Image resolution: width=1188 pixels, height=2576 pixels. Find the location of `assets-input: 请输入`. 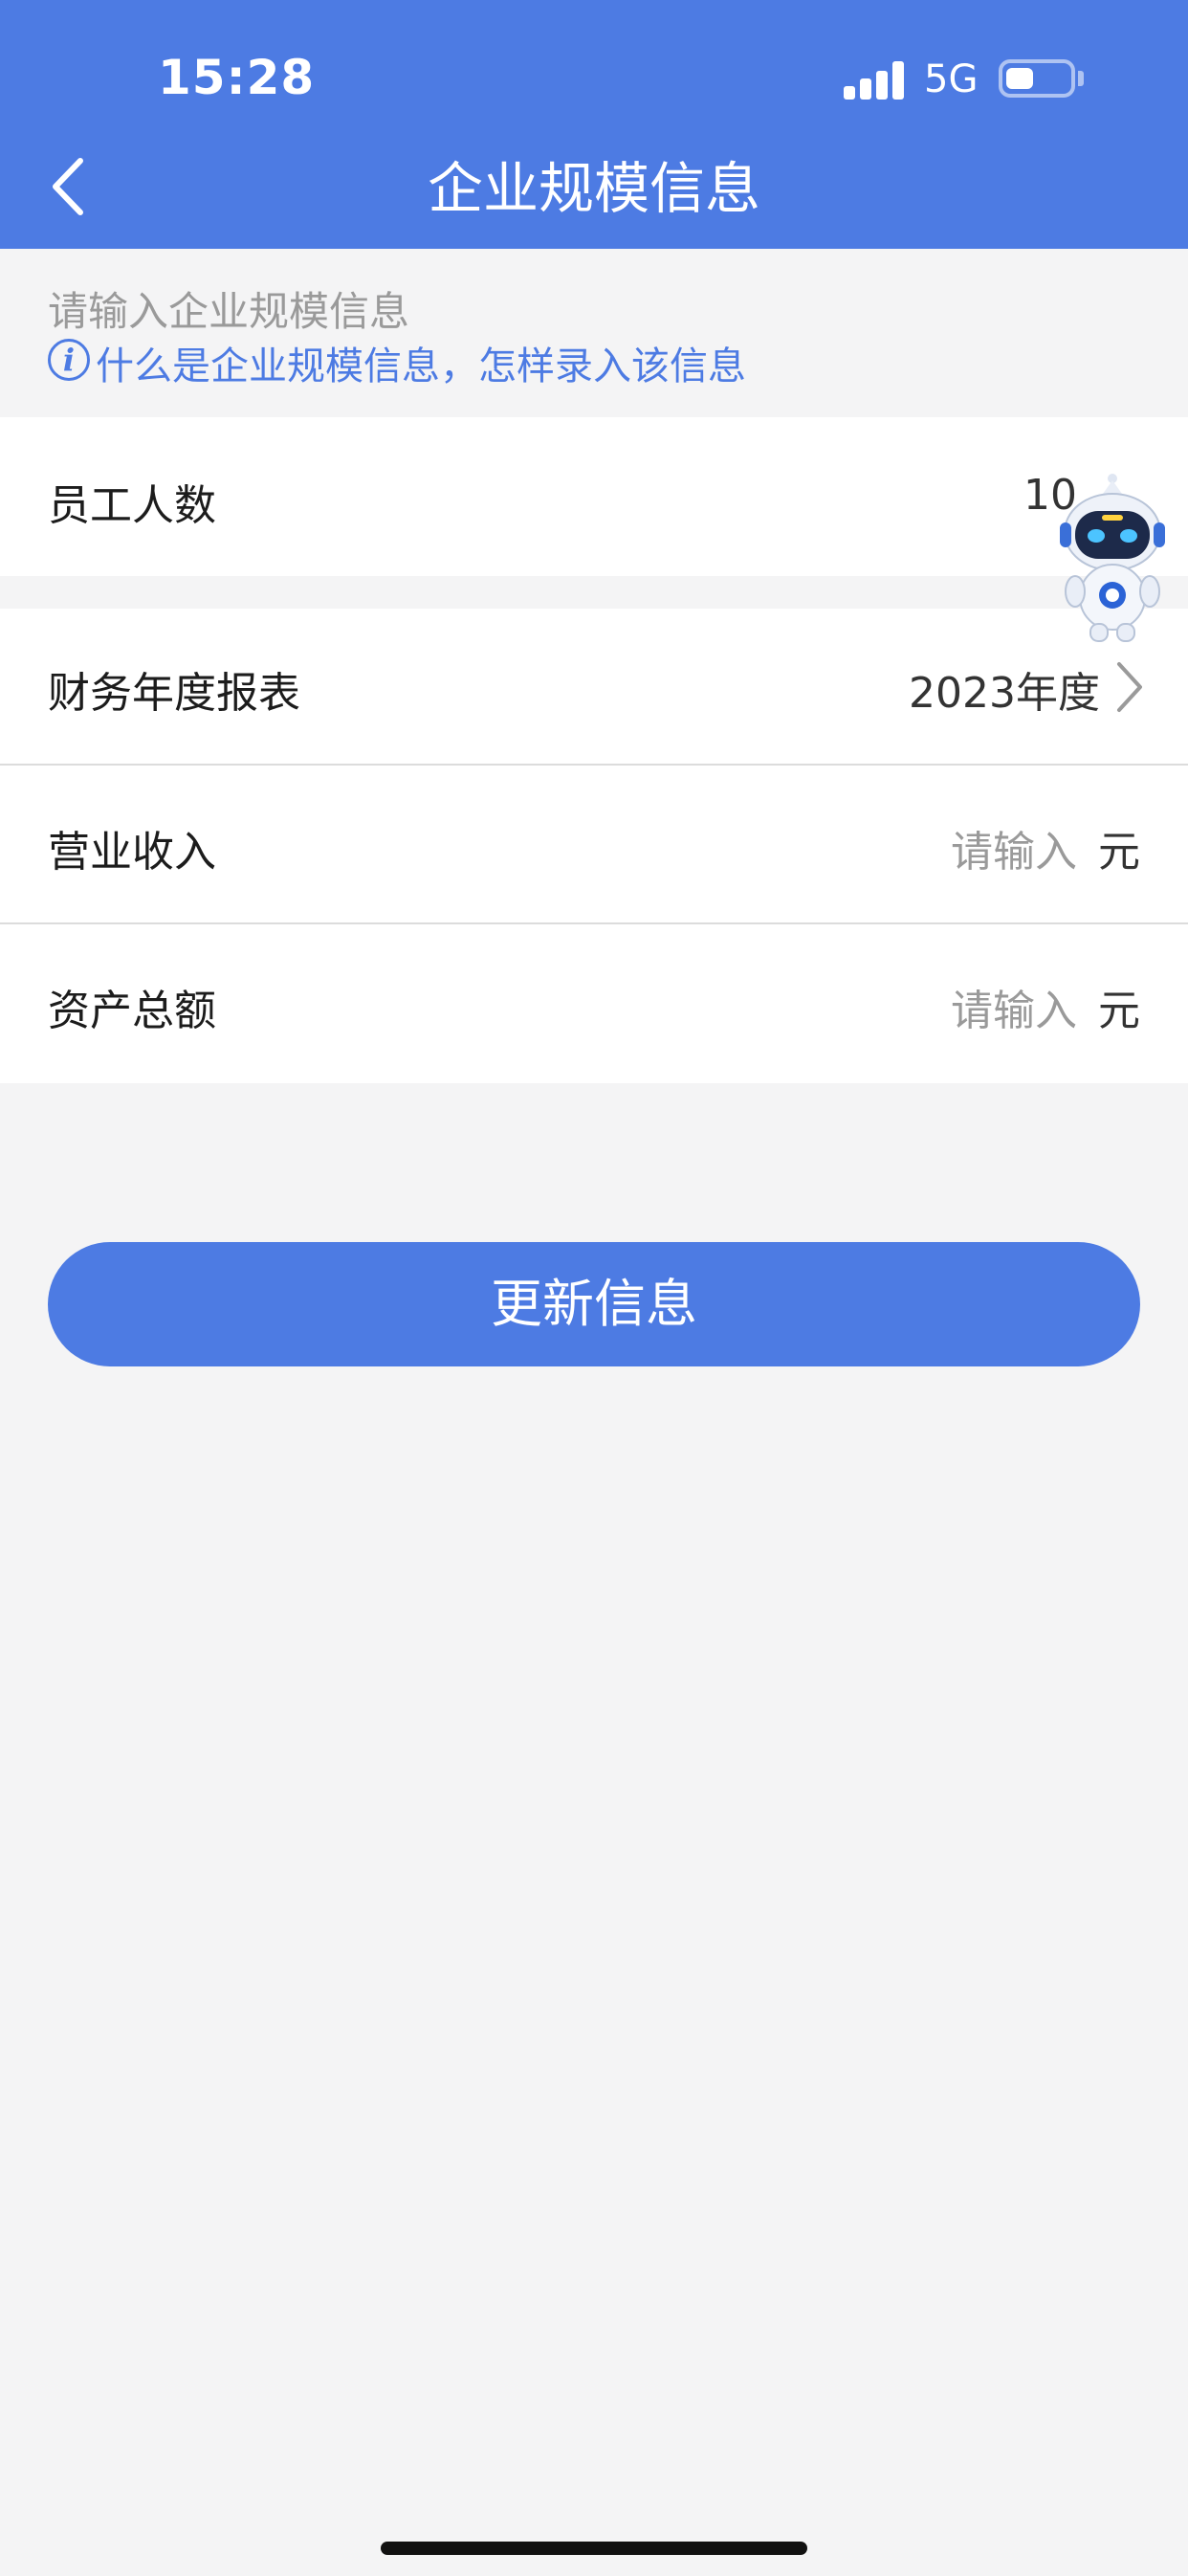

assets-input: 请输入 is located at coordinates (1014, 1007).